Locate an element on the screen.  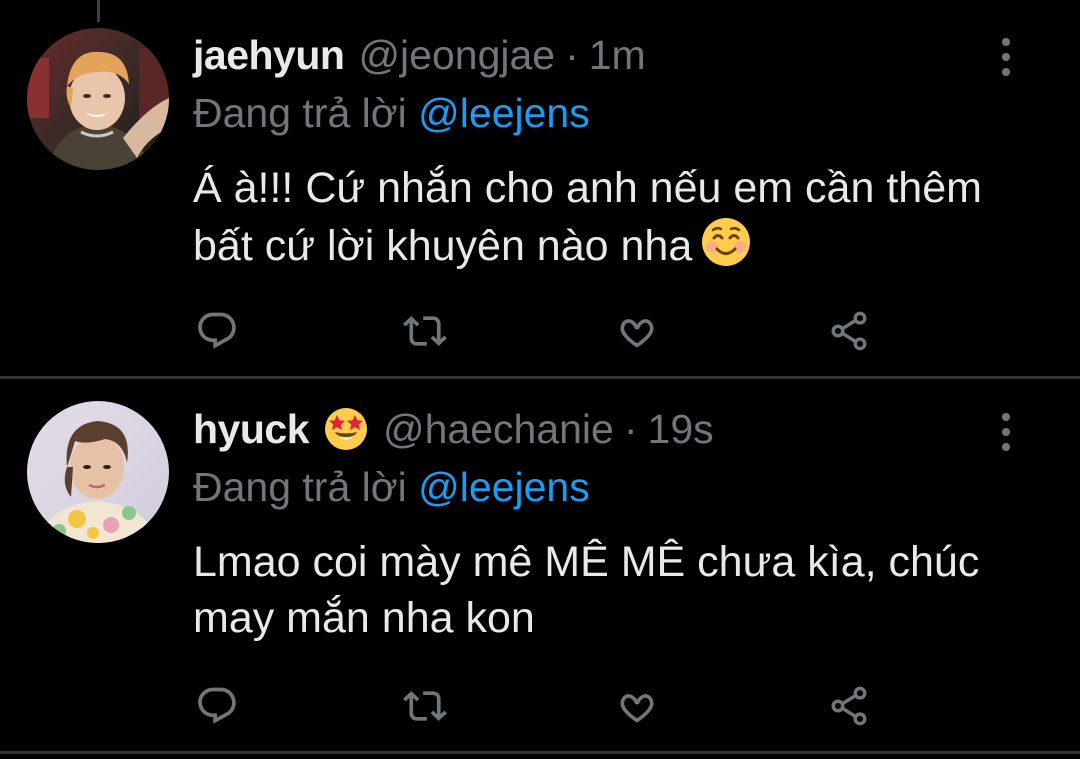
smiling-face-emoji-icon is located at coordinates (726, 242).